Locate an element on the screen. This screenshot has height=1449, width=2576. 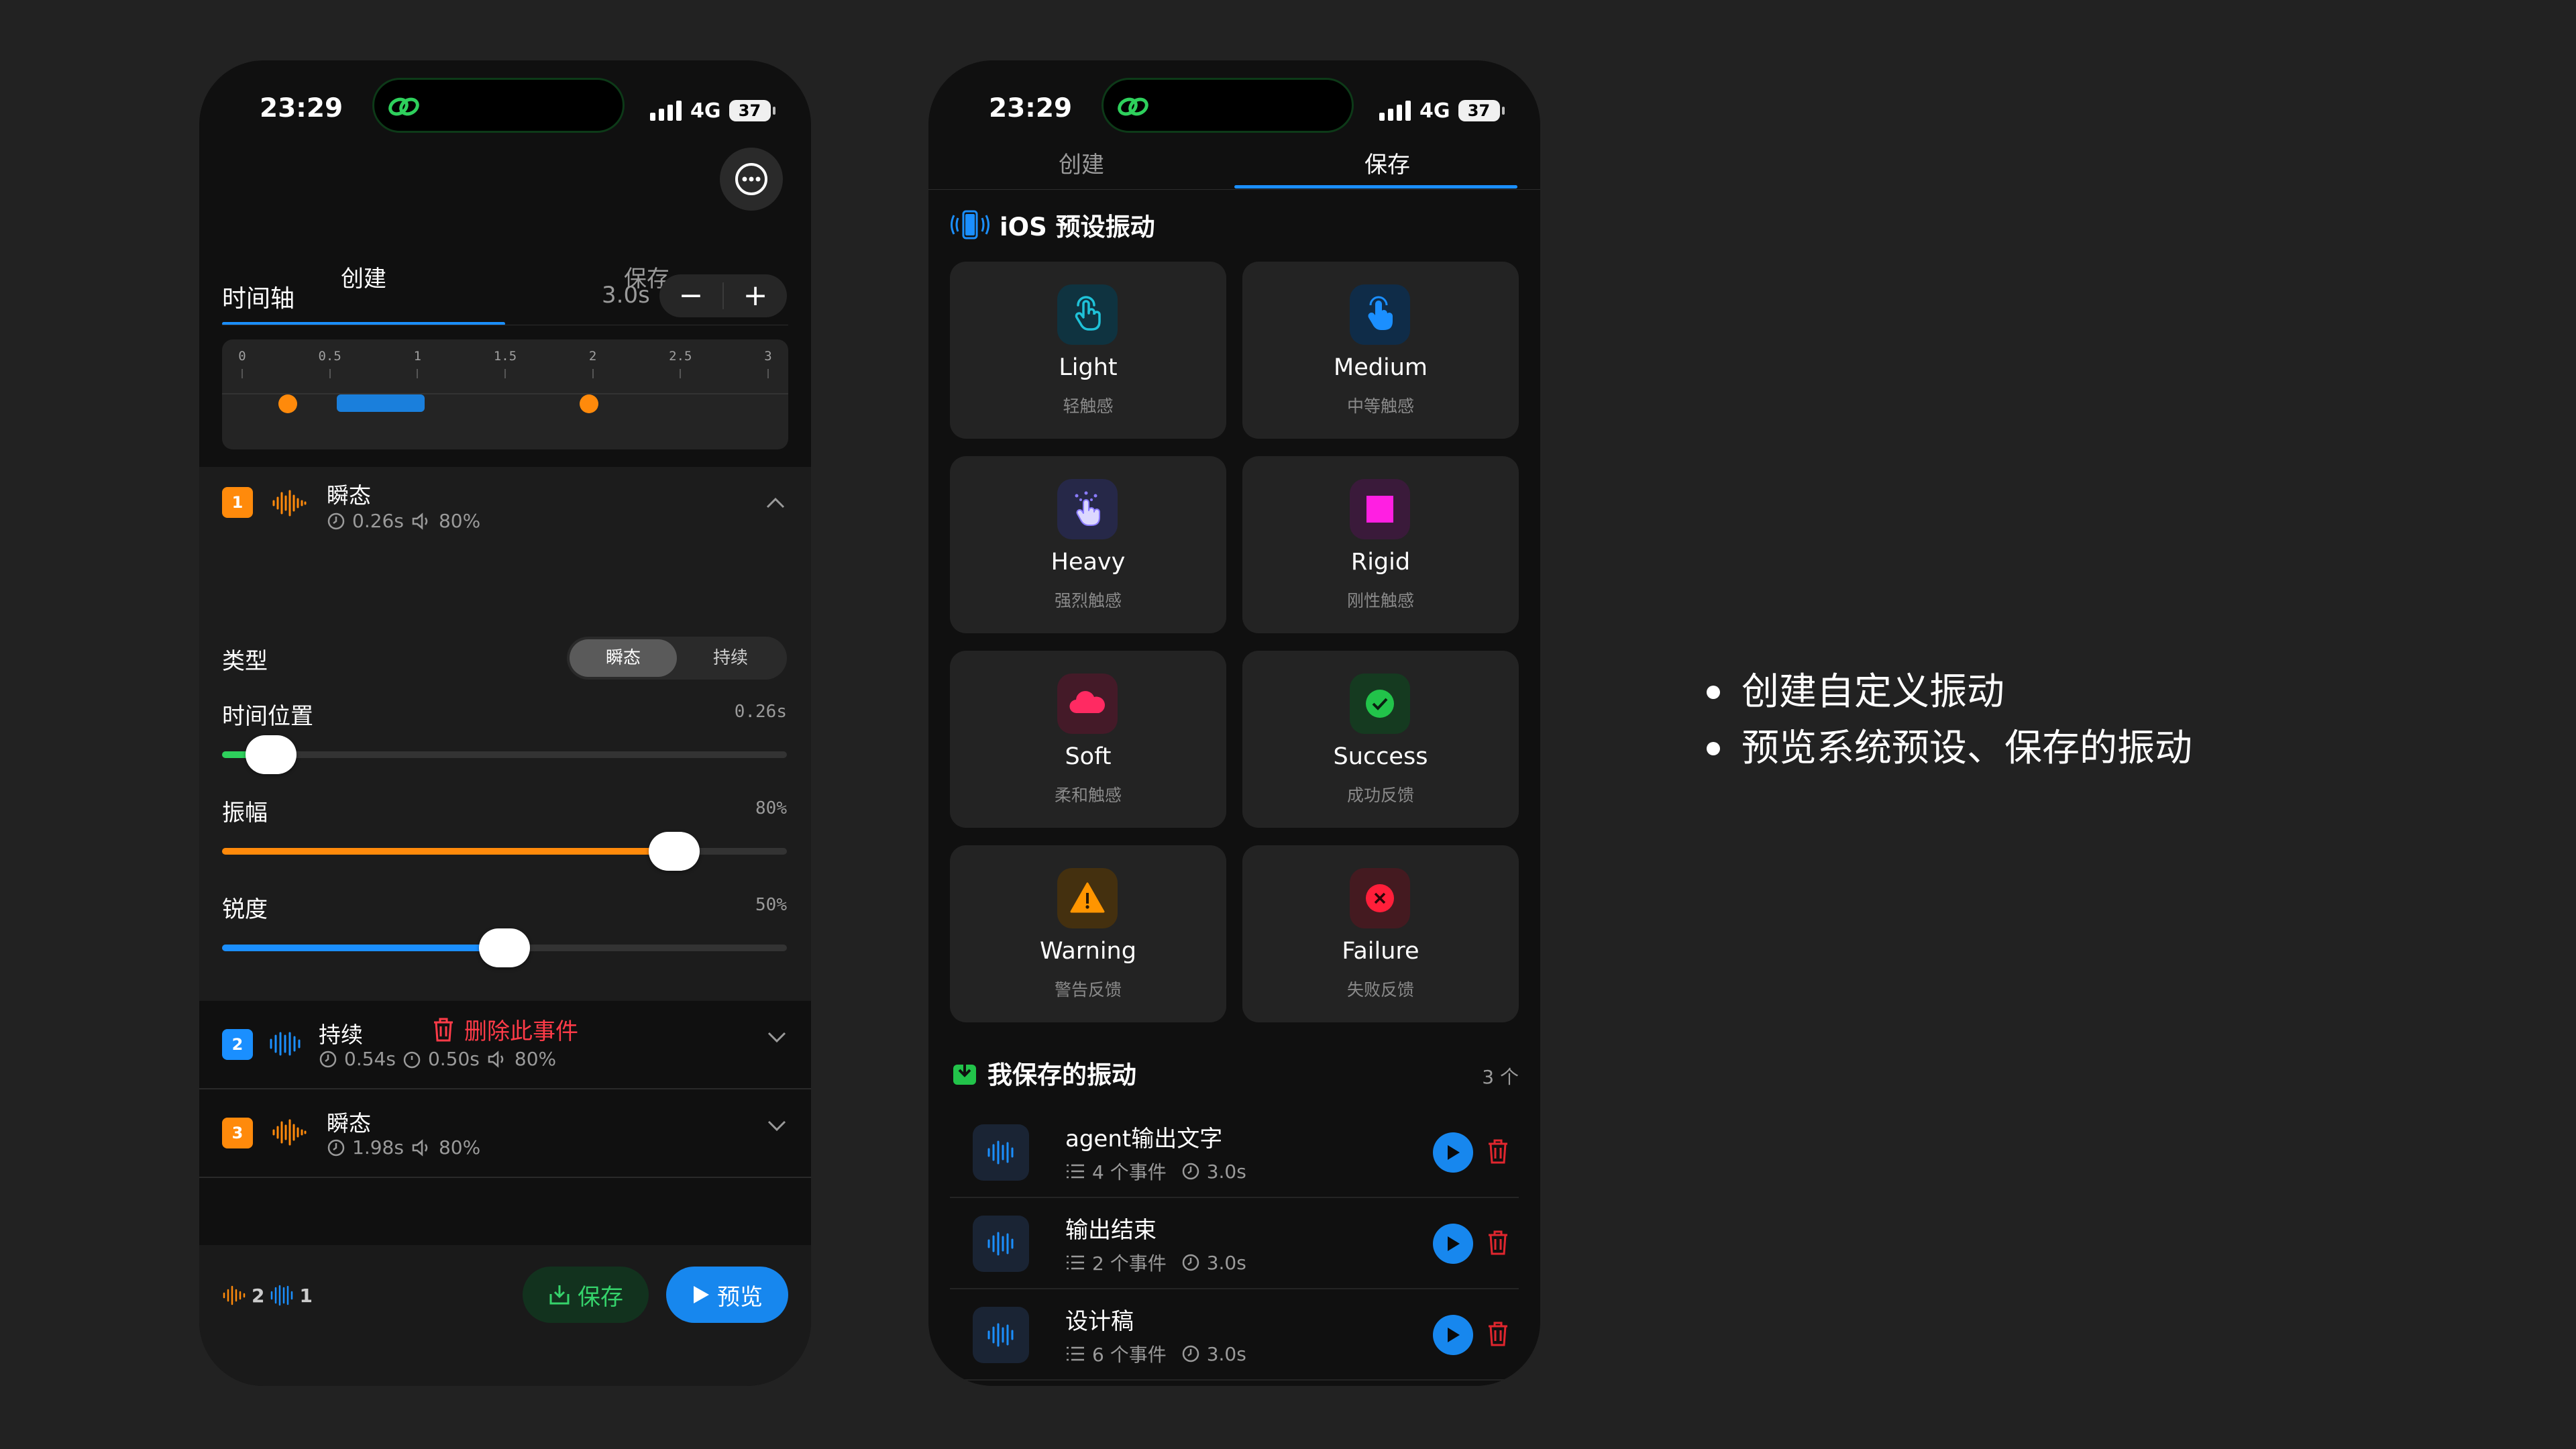
event-meta: 0.26s 80% is located at coordinates (403, 521).